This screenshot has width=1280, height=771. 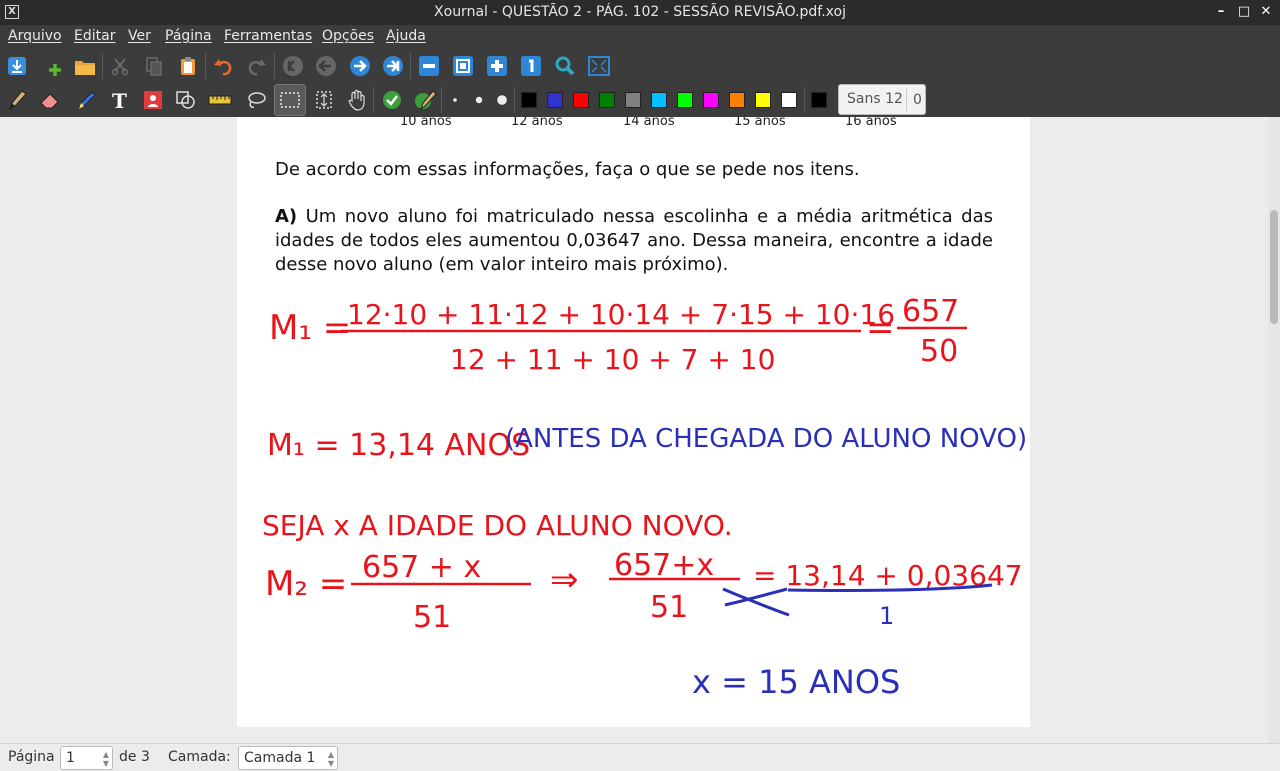 I want to click on last-page-icon, so click(x=393, y=66).